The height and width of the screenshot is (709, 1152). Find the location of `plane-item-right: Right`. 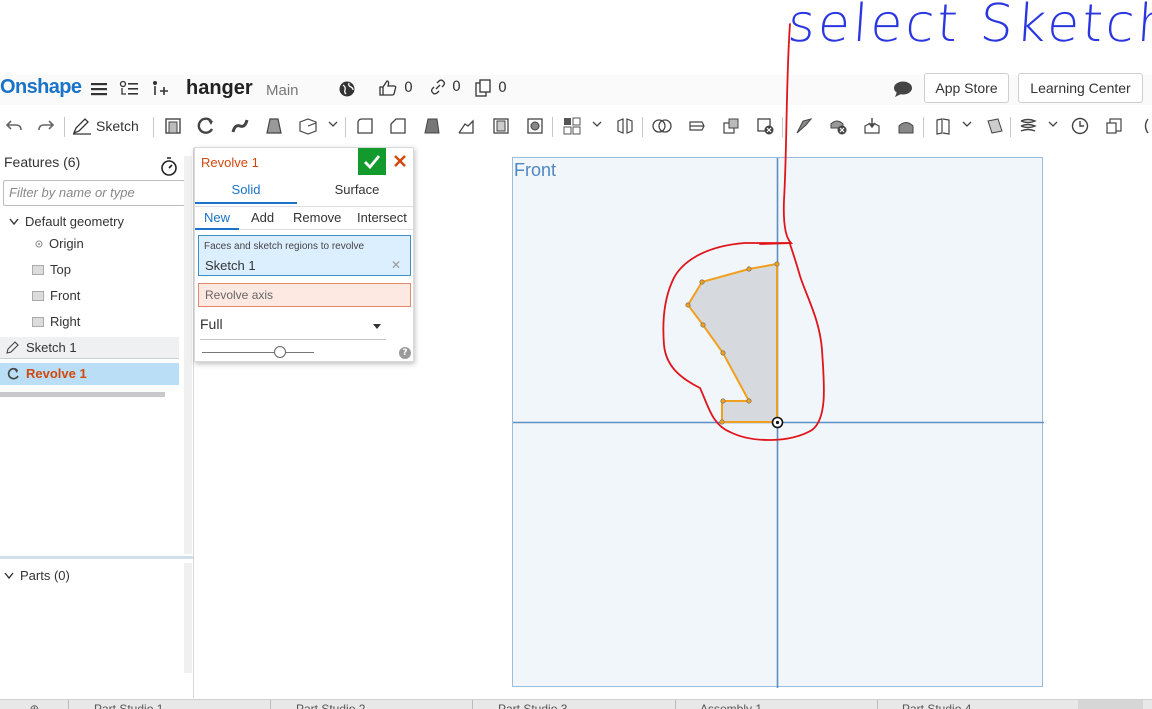

plane-item-right: Right is located at coordinates (56, 321).